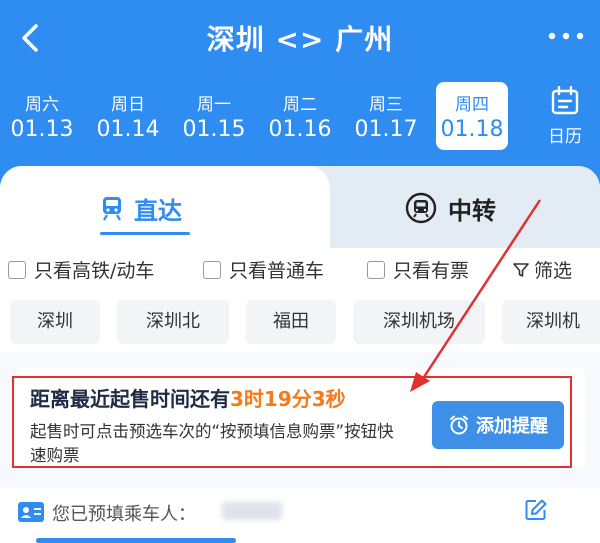 This screenshot has height=543, width=600. What do you see at coordinates (94, 271) in the screenshot?
I see `filter-label: 只看高铁/动车` at bounding box center [94, 271].